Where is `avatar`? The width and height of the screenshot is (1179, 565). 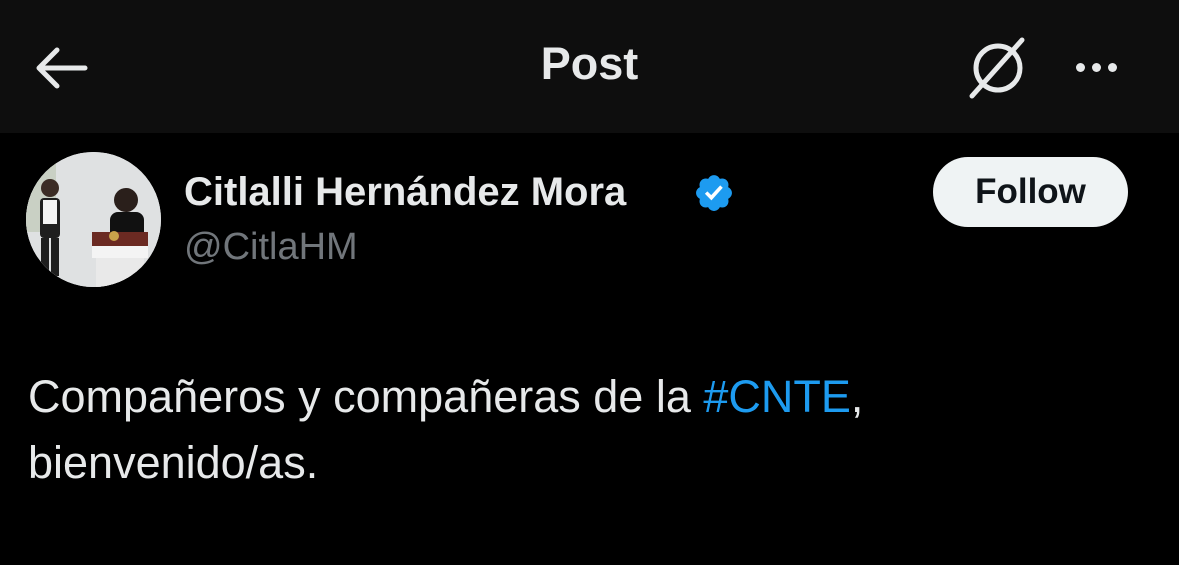 avatar is located at coordinates (93, 219).